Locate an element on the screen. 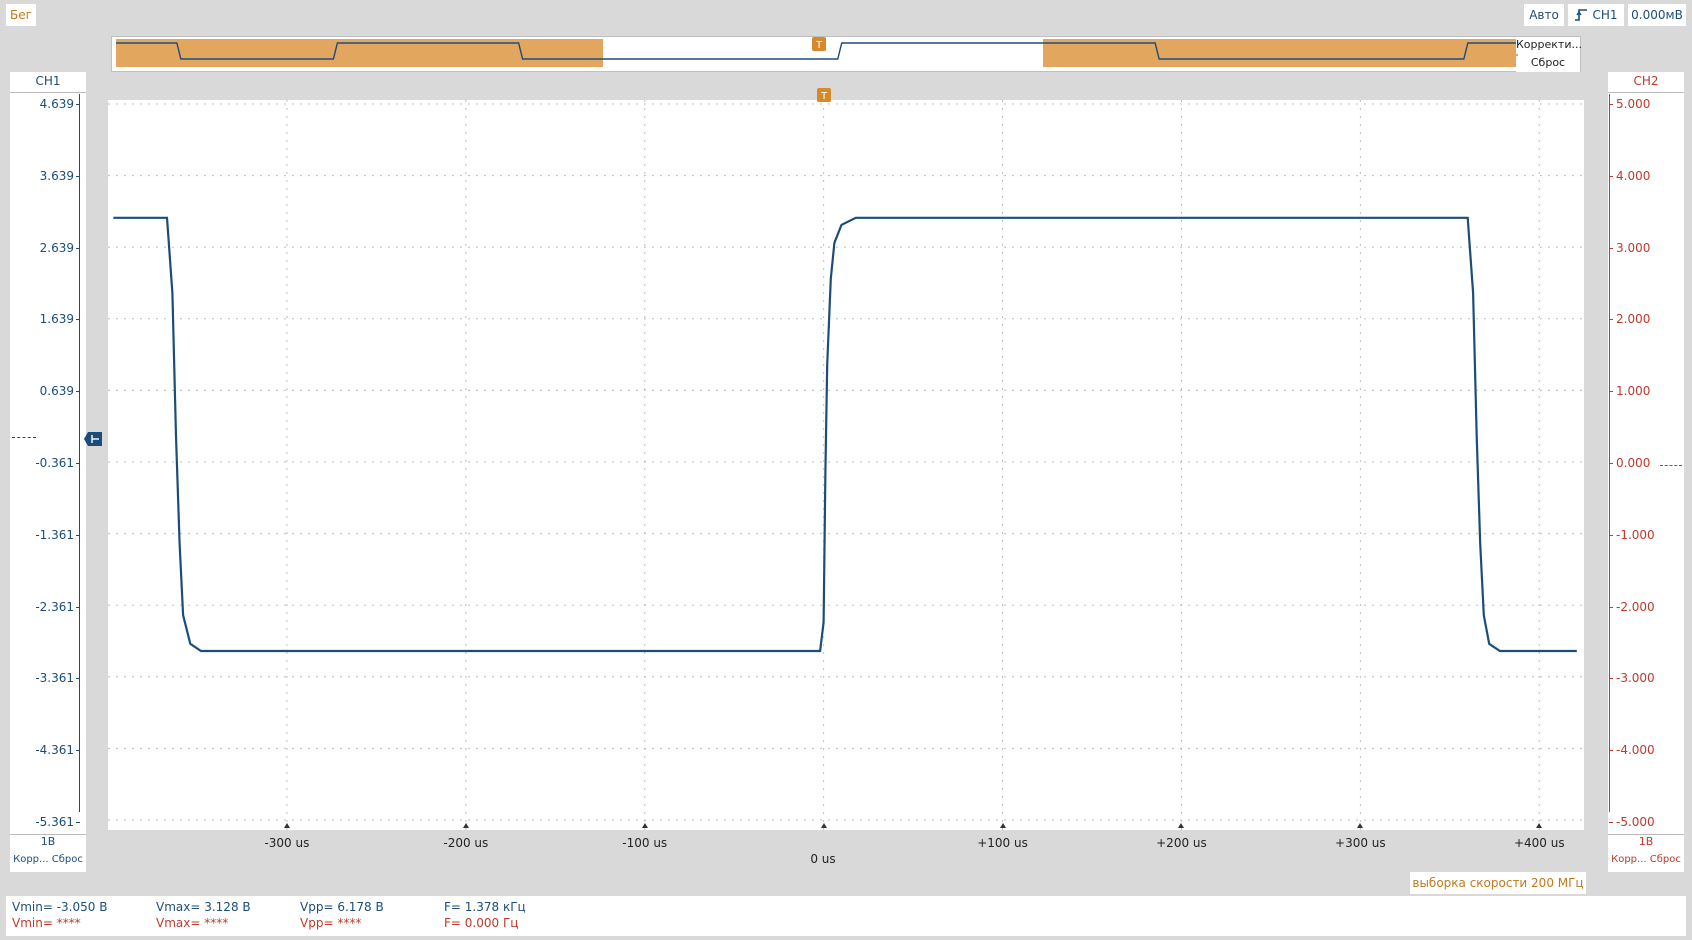 The width and height of the screenshot is (1692, 940). ch1-tick-label: 0.639 is located at coordinates (56, 391).